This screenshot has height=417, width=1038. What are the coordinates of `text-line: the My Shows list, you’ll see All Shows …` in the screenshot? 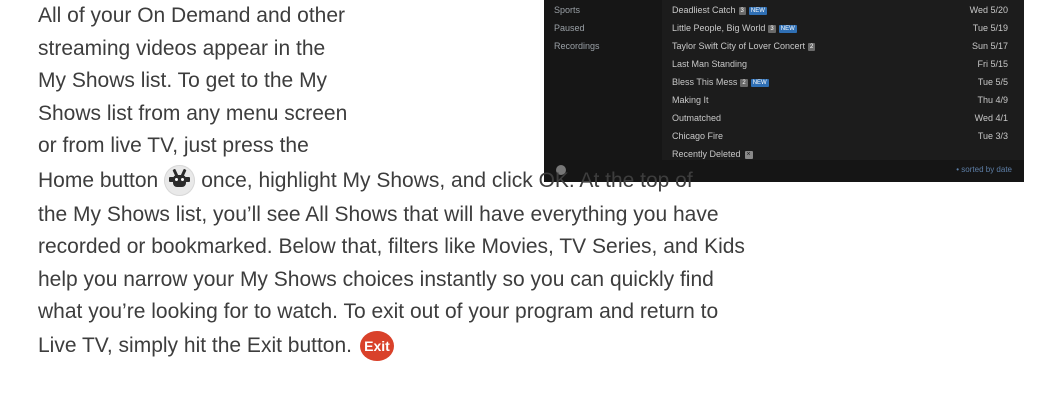 It's located at (378, 214).